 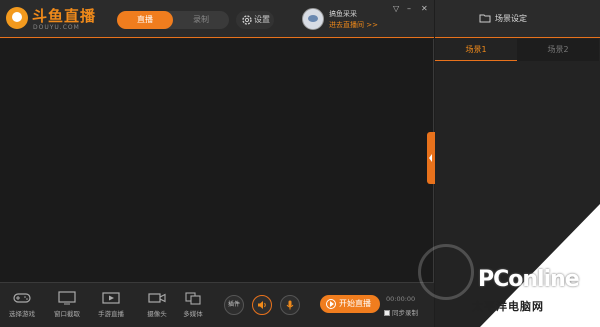 I want to click on window-capture-label: 窗口截取, so click(x=67, y=314).